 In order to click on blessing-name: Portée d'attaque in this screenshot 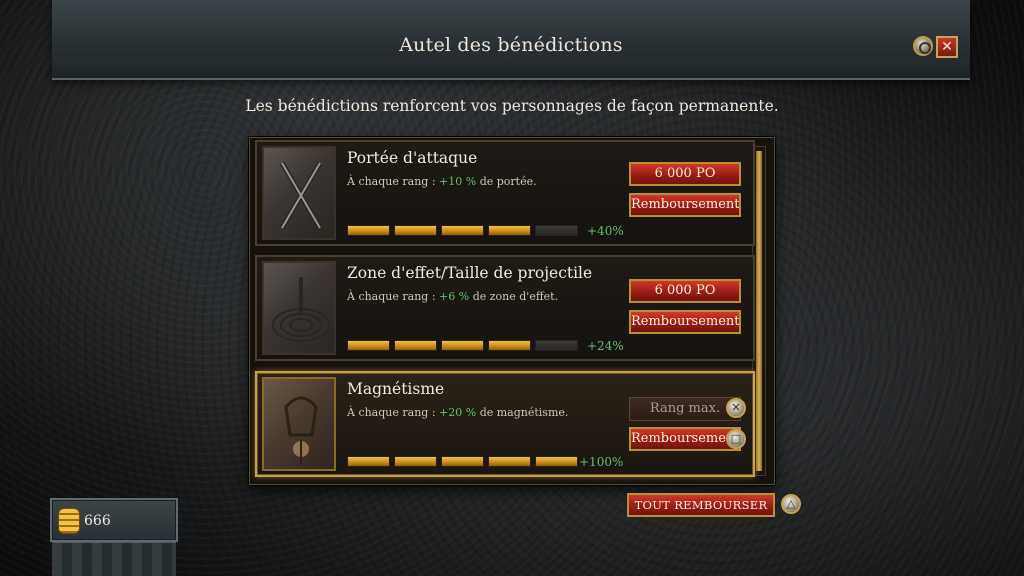, I will do `click(412, 158)`.